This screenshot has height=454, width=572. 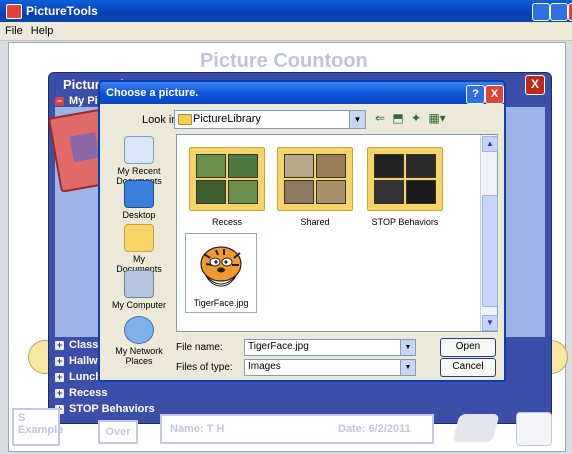 What do you see at coordinates (468, 347) in the screenshot?
I see `open-button: Open` at bounding box center [468, 347].